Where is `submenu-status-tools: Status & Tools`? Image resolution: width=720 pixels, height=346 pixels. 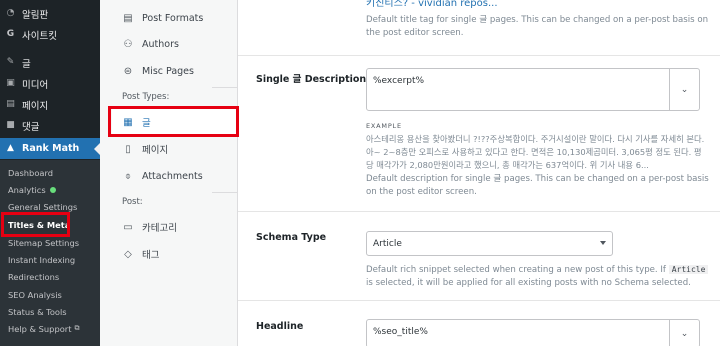
submenu-status-tools: Status & Tools is located at coordinates (50, 311).